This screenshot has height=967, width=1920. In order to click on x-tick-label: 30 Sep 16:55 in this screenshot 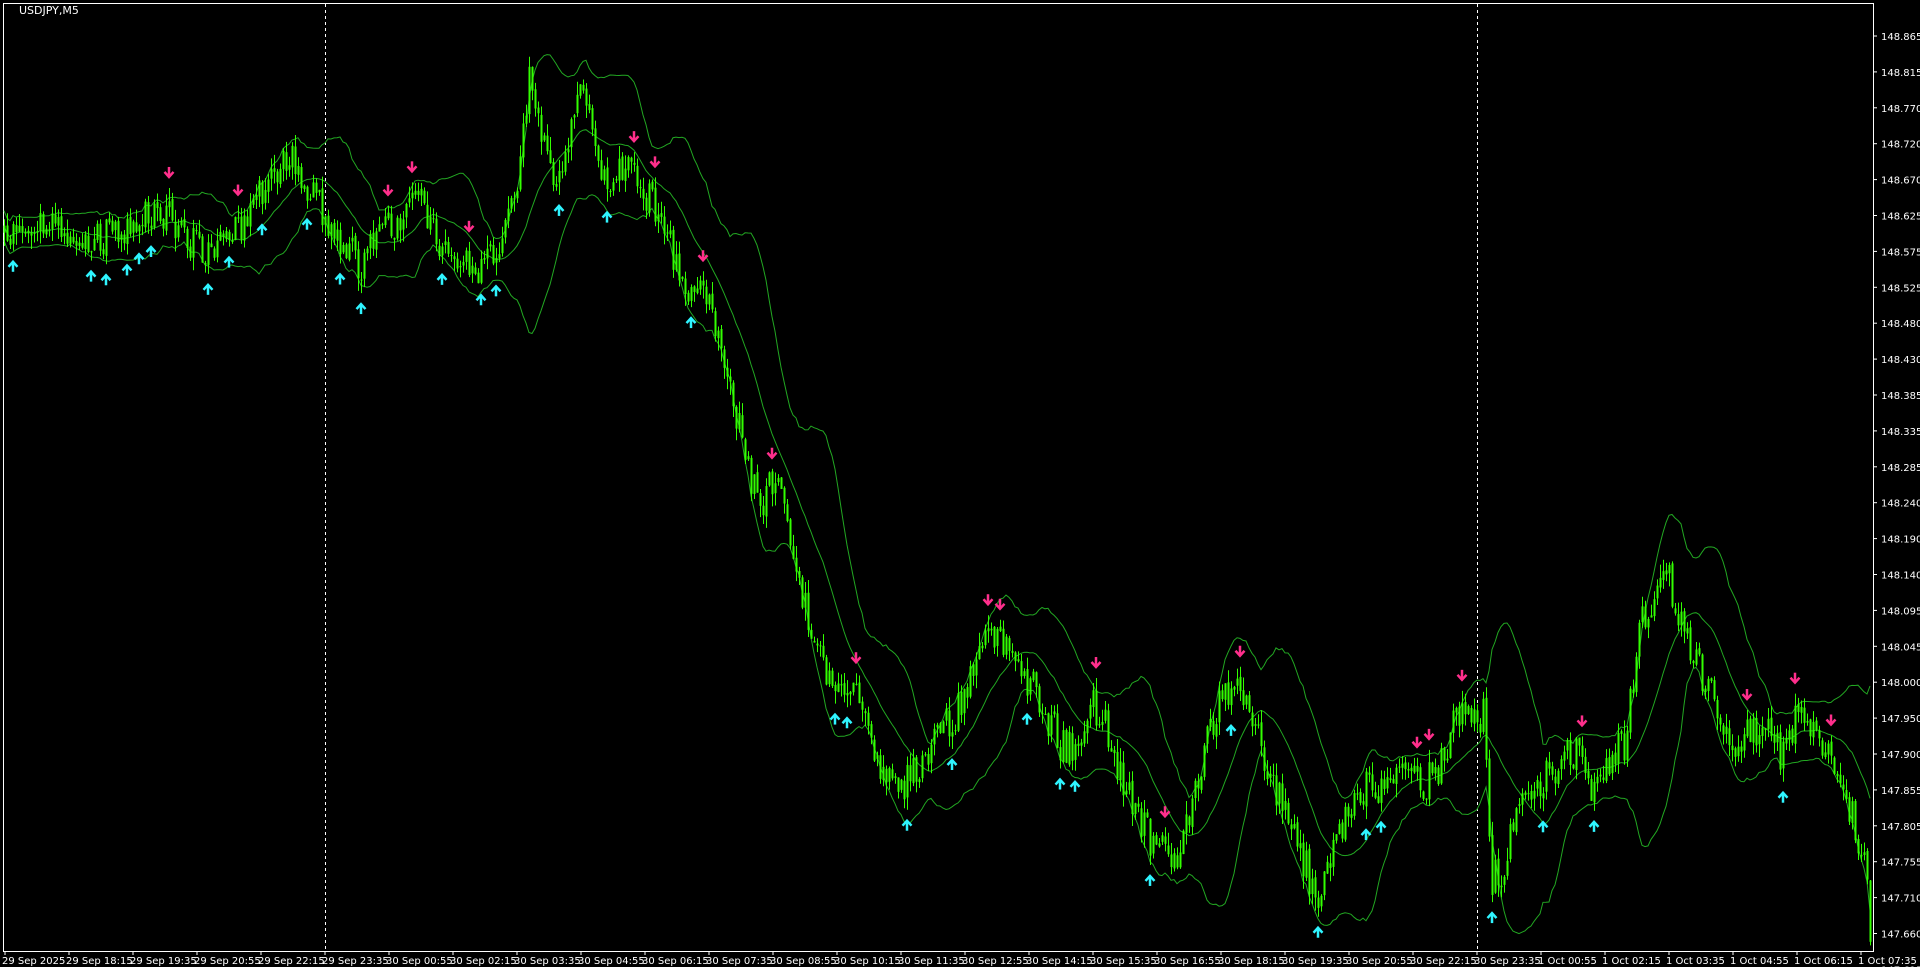, I will do `click(1187, 961)`.